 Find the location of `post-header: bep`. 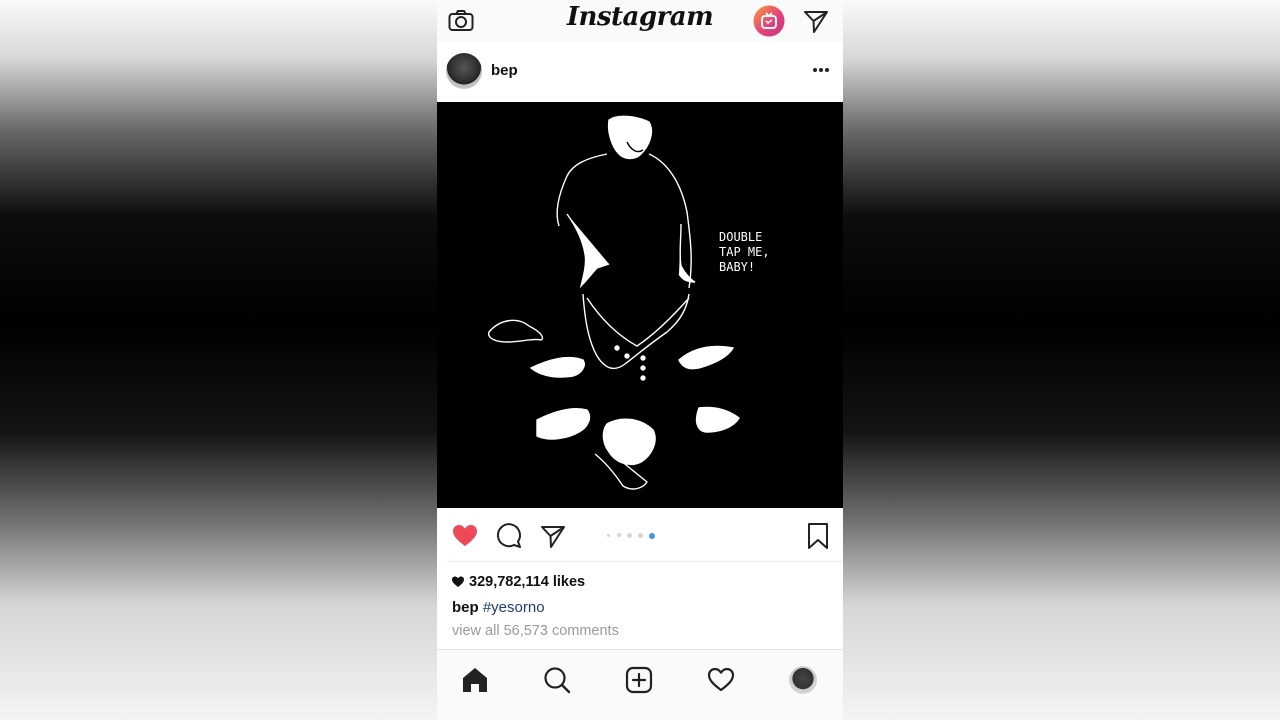

post-header: bep is located at coordinates (640, 72).